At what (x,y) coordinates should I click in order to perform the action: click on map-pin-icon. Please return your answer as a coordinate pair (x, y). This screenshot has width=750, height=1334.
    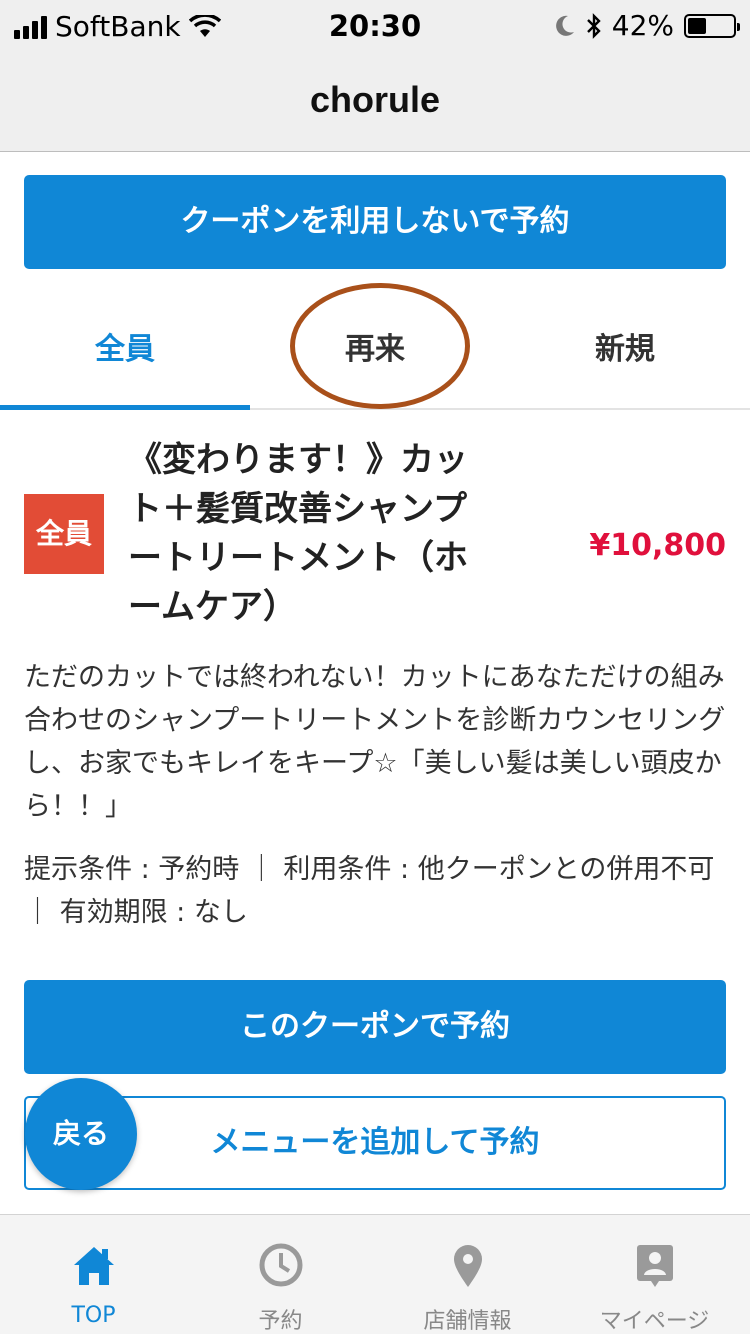
    Looking at the image, I should click on (467, 1266).